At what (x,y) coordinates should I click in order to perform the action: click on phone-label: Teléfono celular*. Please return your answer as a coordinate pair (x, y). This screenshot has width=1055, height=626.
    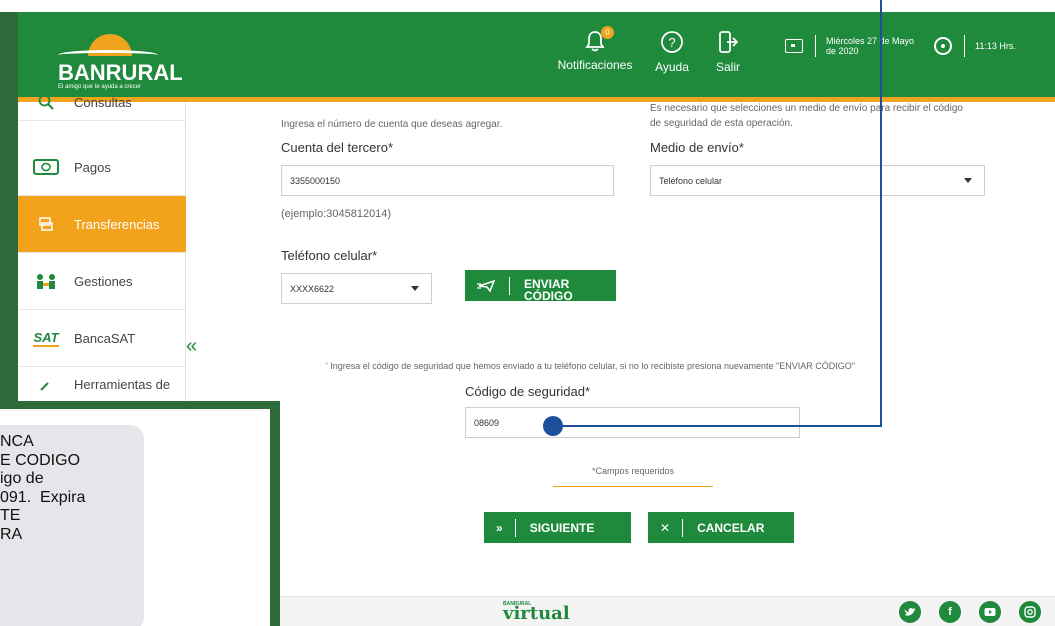
    Looking at the image, I should click on (329, 255).